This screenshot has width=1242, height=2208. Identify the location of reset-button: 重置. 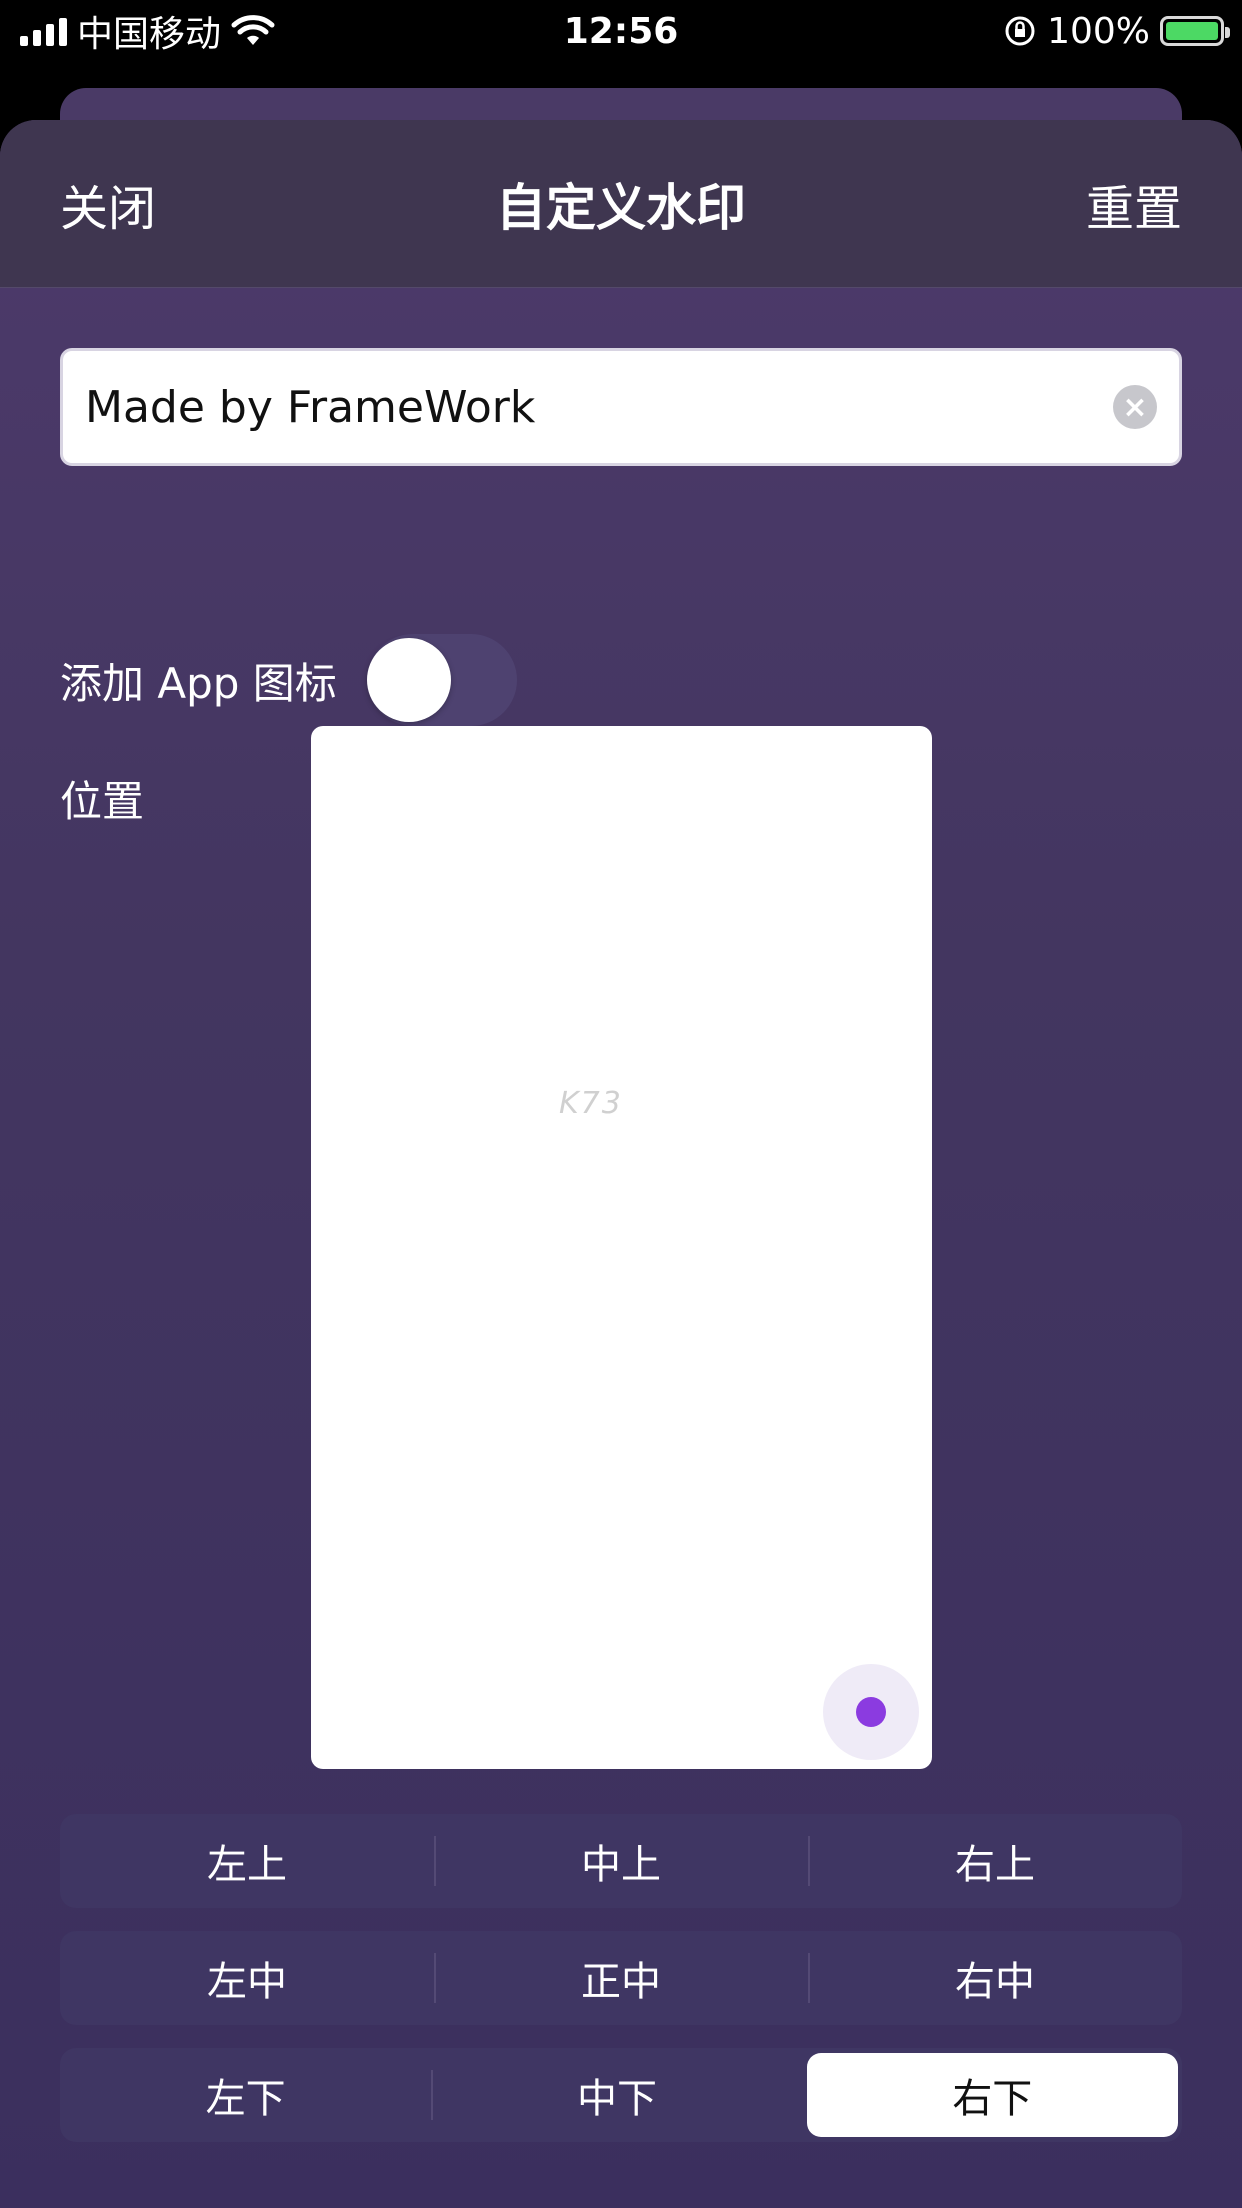
(1134, 204).